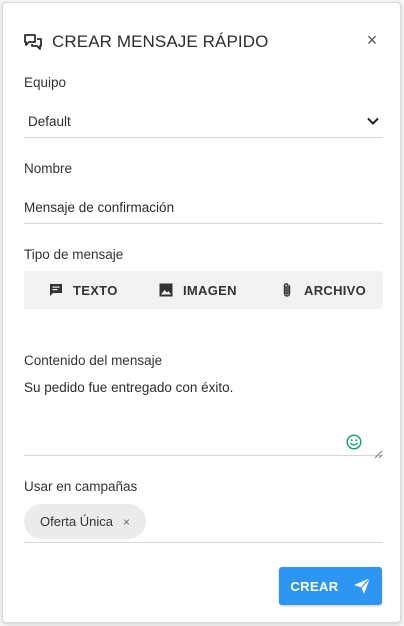  Describe the element at coordinates (203, 419) in the screenshot. I see `content-textarea: Su pedido fue entregado con éxito.` at that location.